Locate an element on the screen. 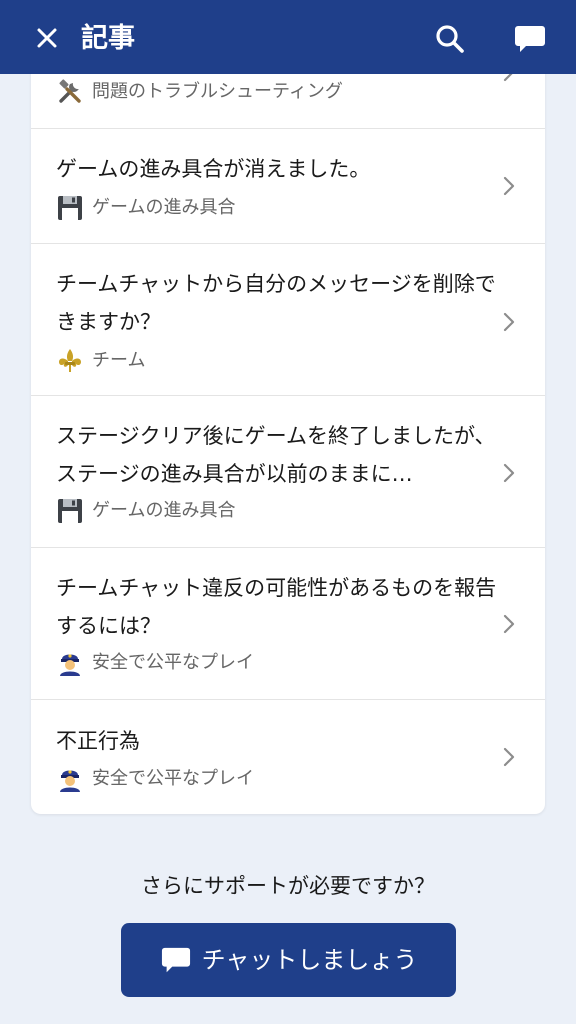 The width and height of the screenshot is (576, 1024). article-category: チーム is located at coordinates (100, 361).